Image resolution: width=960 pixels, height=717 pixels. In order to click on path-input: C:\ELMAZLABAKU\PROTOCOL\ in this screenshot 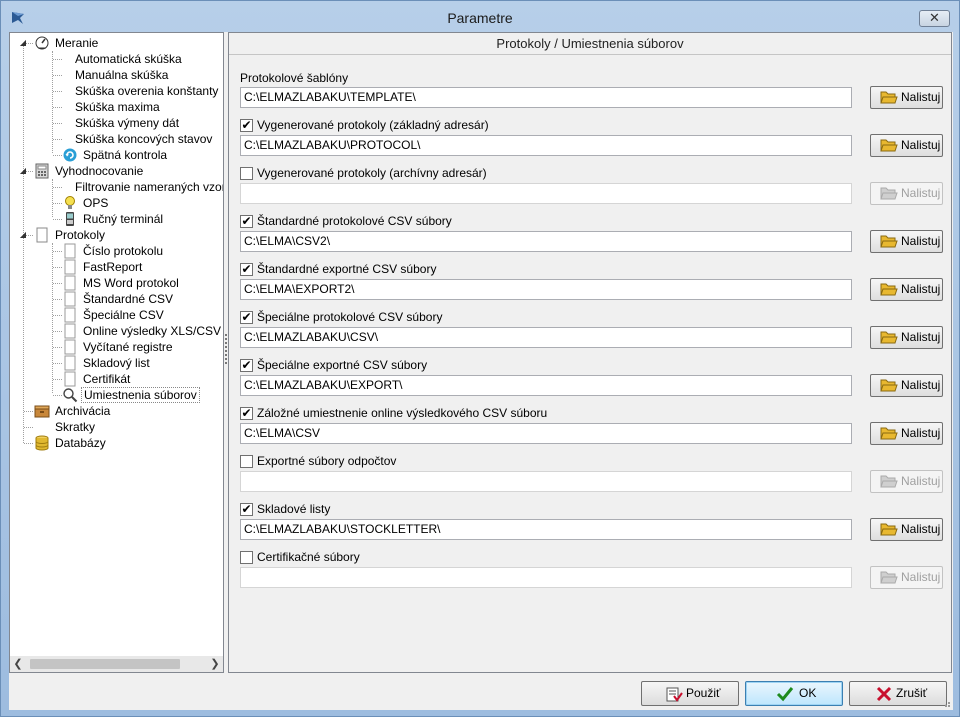, I will do `click(546, 145)`.